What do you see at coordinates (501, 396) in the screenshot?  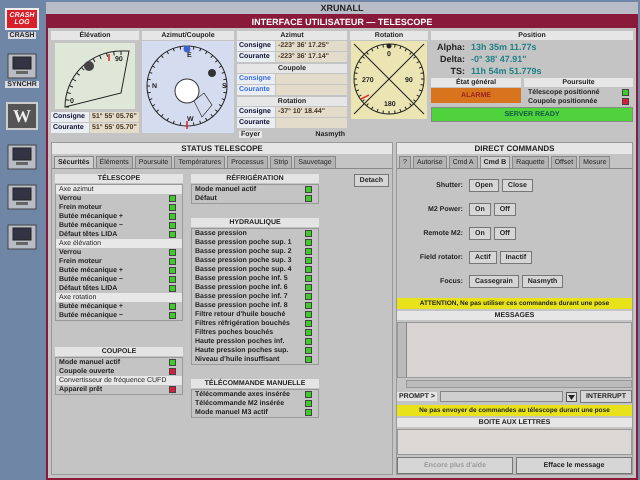 I see `command-input-field` at bounding box center [501, 396].